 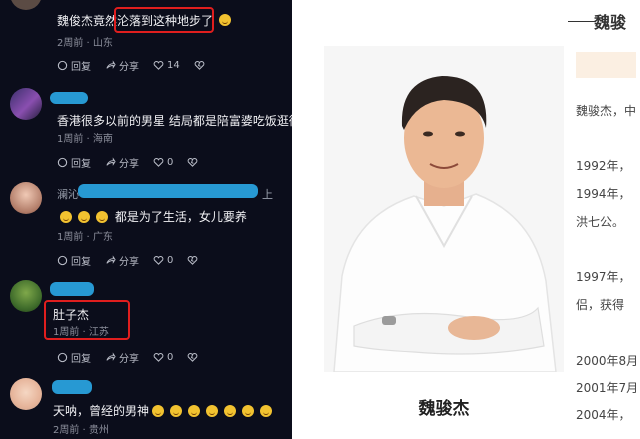 I want to click on comment-item: 天呐，曾经的男神 2周前 · 贵州, so click(x=146, y=406).